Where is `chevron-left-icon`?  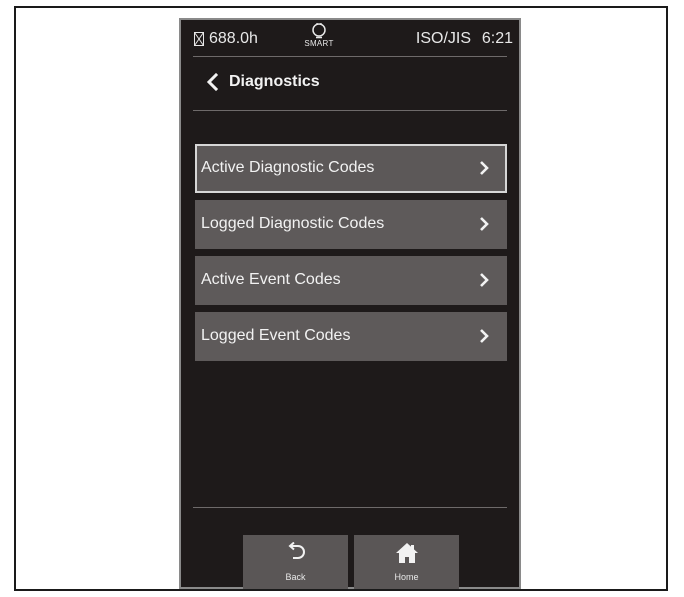
chevron-left-icon is located at coordinates (212, 82).